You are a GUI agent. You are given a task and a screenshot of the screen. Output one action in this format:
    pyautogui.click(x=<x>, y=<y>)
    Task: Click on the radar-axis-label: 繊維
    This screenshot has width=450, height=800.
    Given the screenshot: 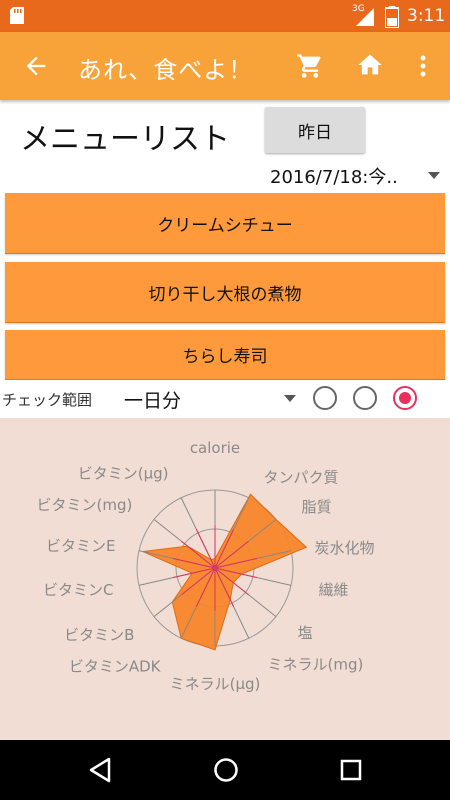 What is the action you would take?
    pyautogui.click(x=334, y=590)
    